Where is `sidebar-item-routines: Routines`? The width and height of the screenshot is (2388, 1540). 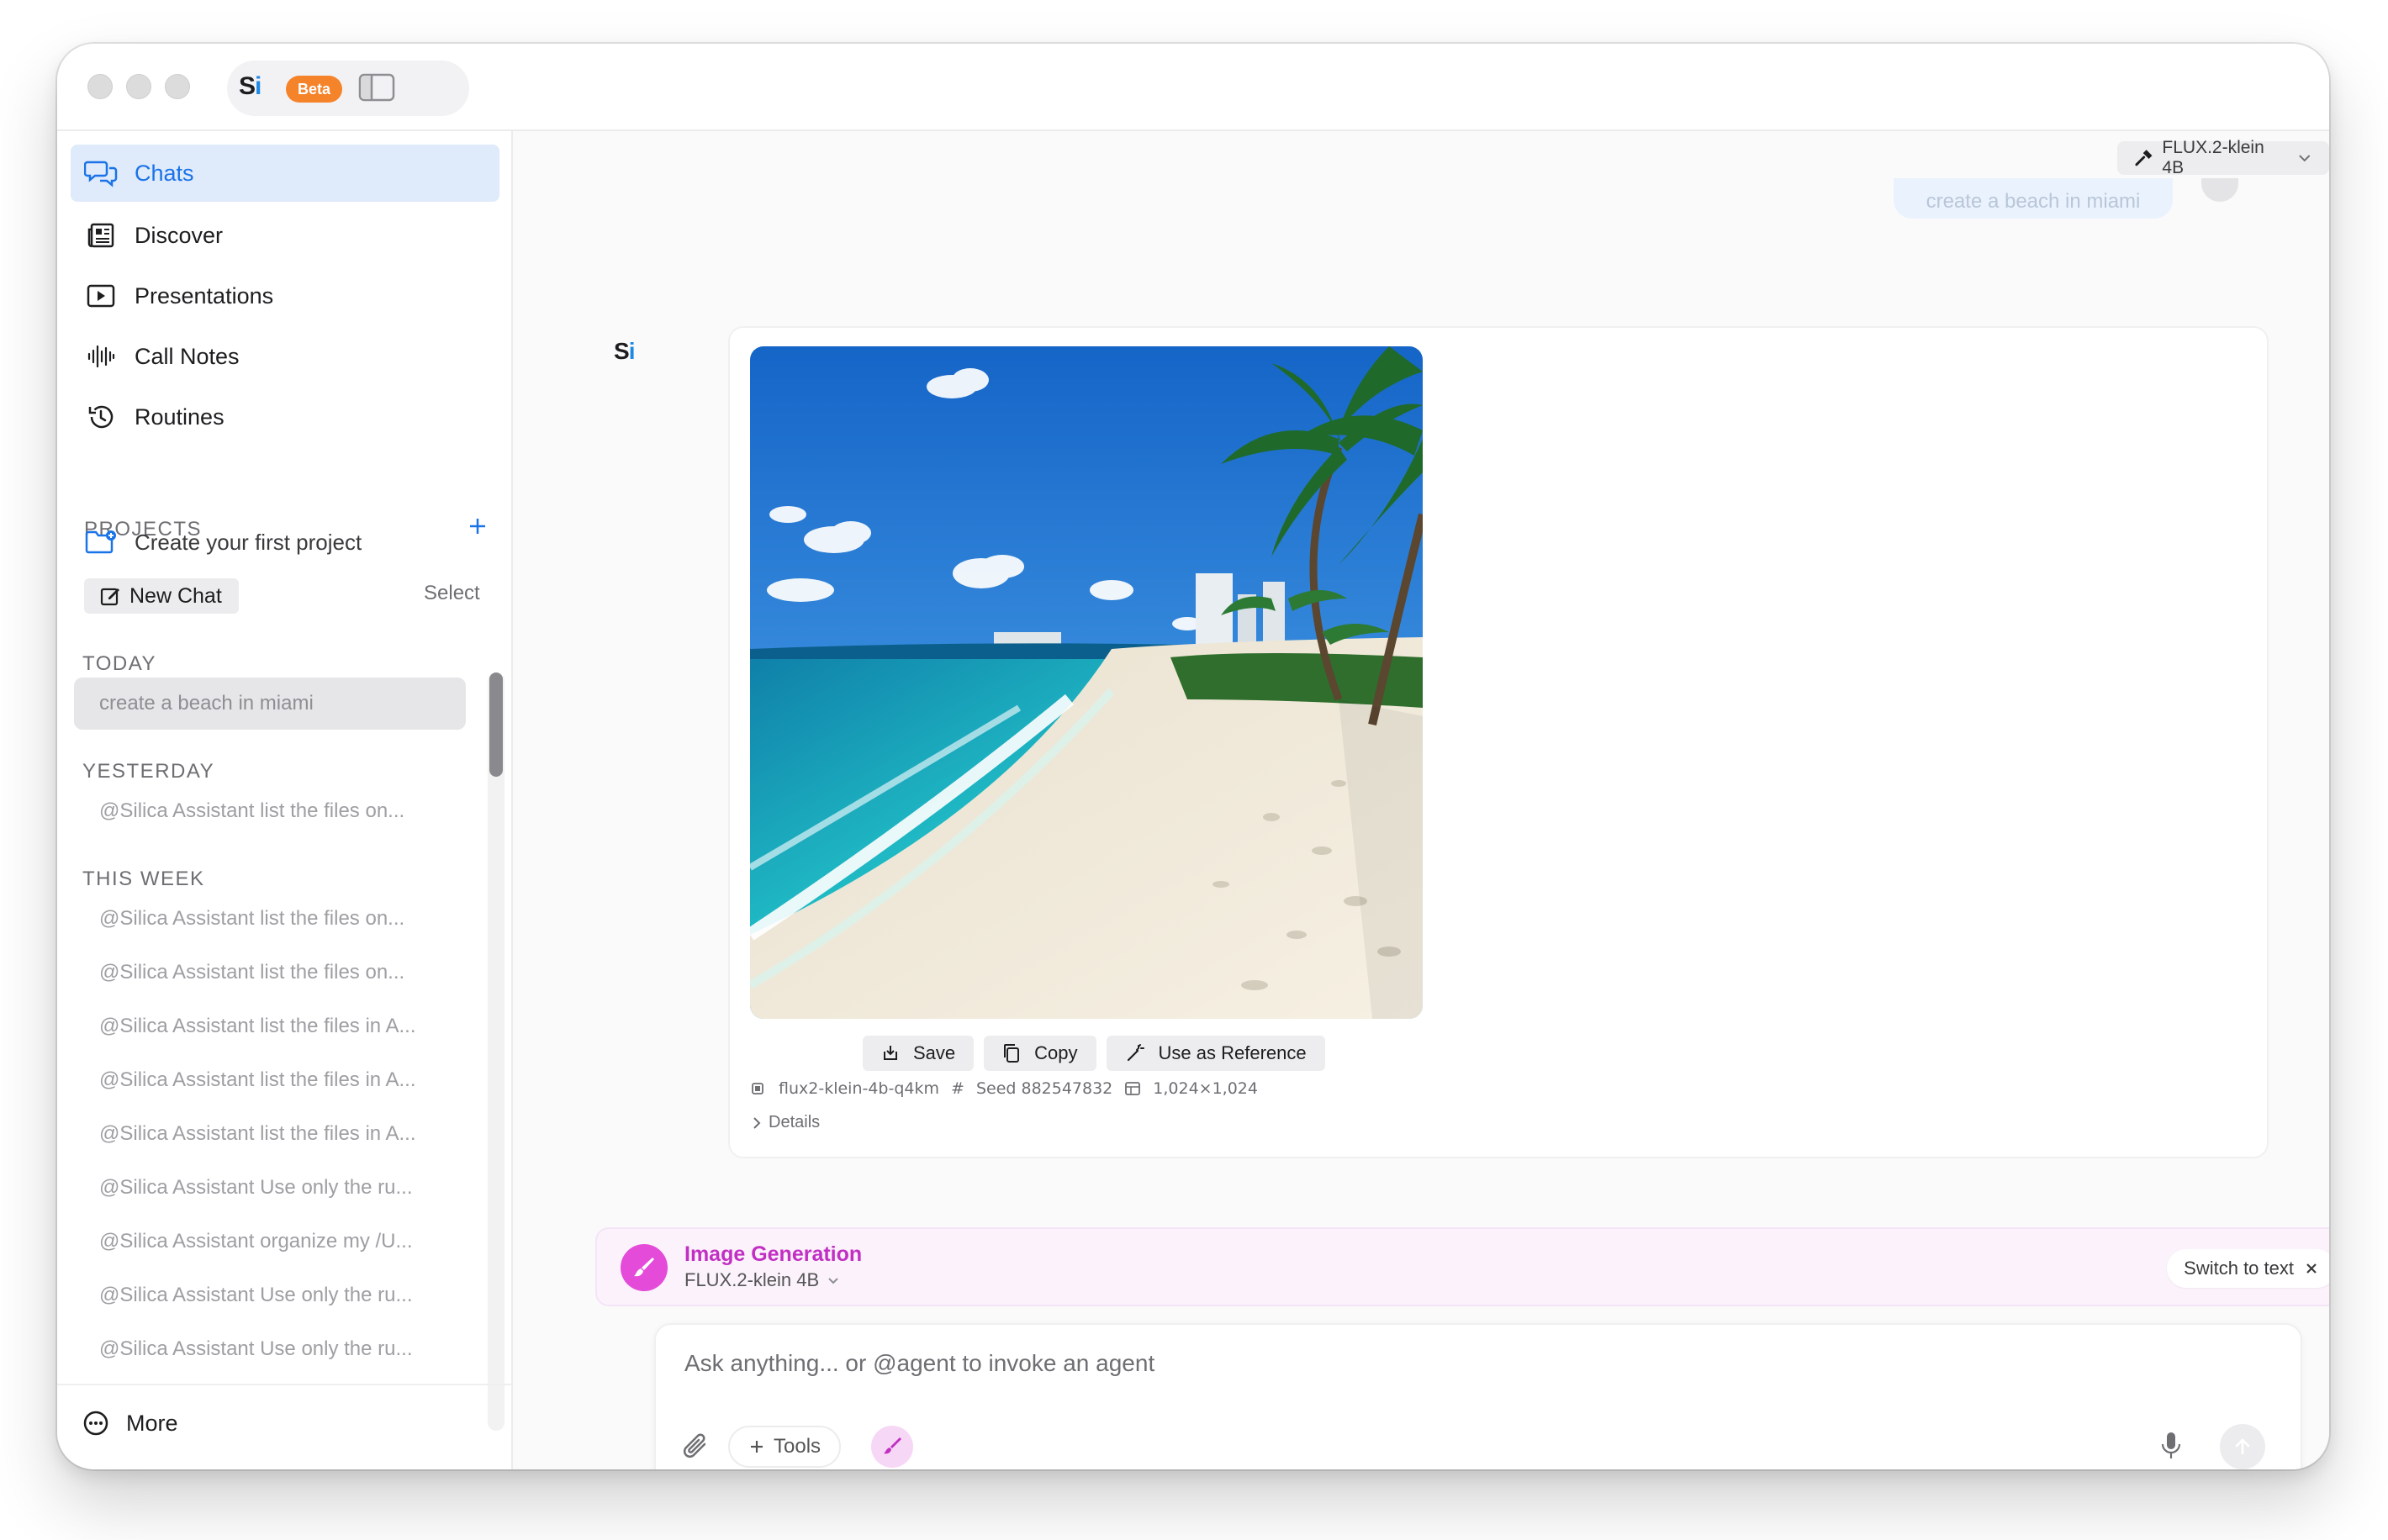
sidebar-item-routines: Routines is located at coordinates (285, 417).